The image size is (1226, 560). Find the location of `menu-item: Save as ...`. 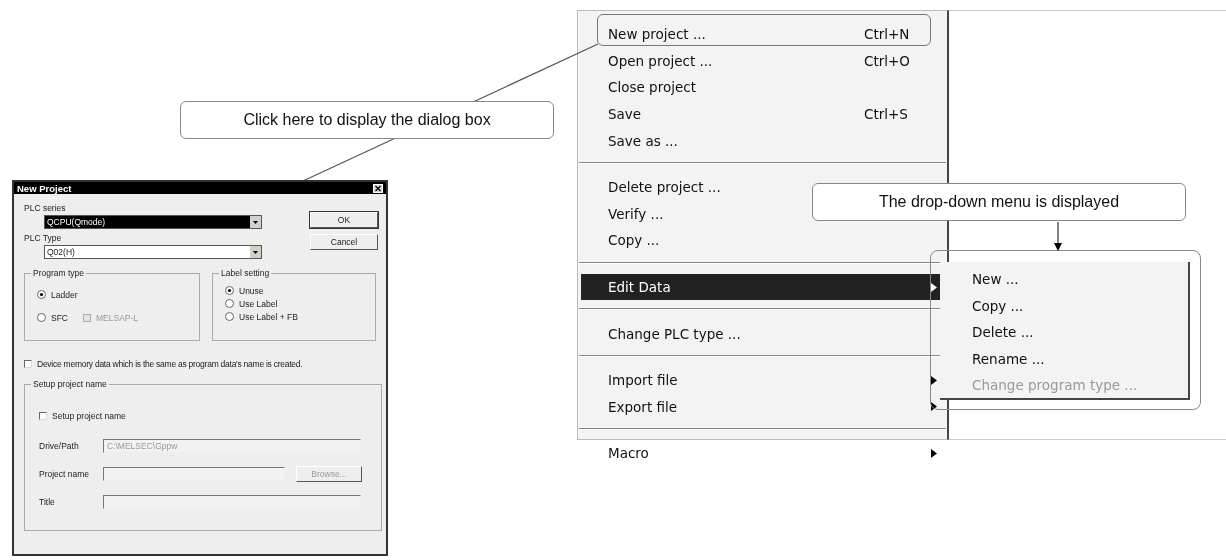

menu-item: Save as ... is located at coordinates (762, 140).